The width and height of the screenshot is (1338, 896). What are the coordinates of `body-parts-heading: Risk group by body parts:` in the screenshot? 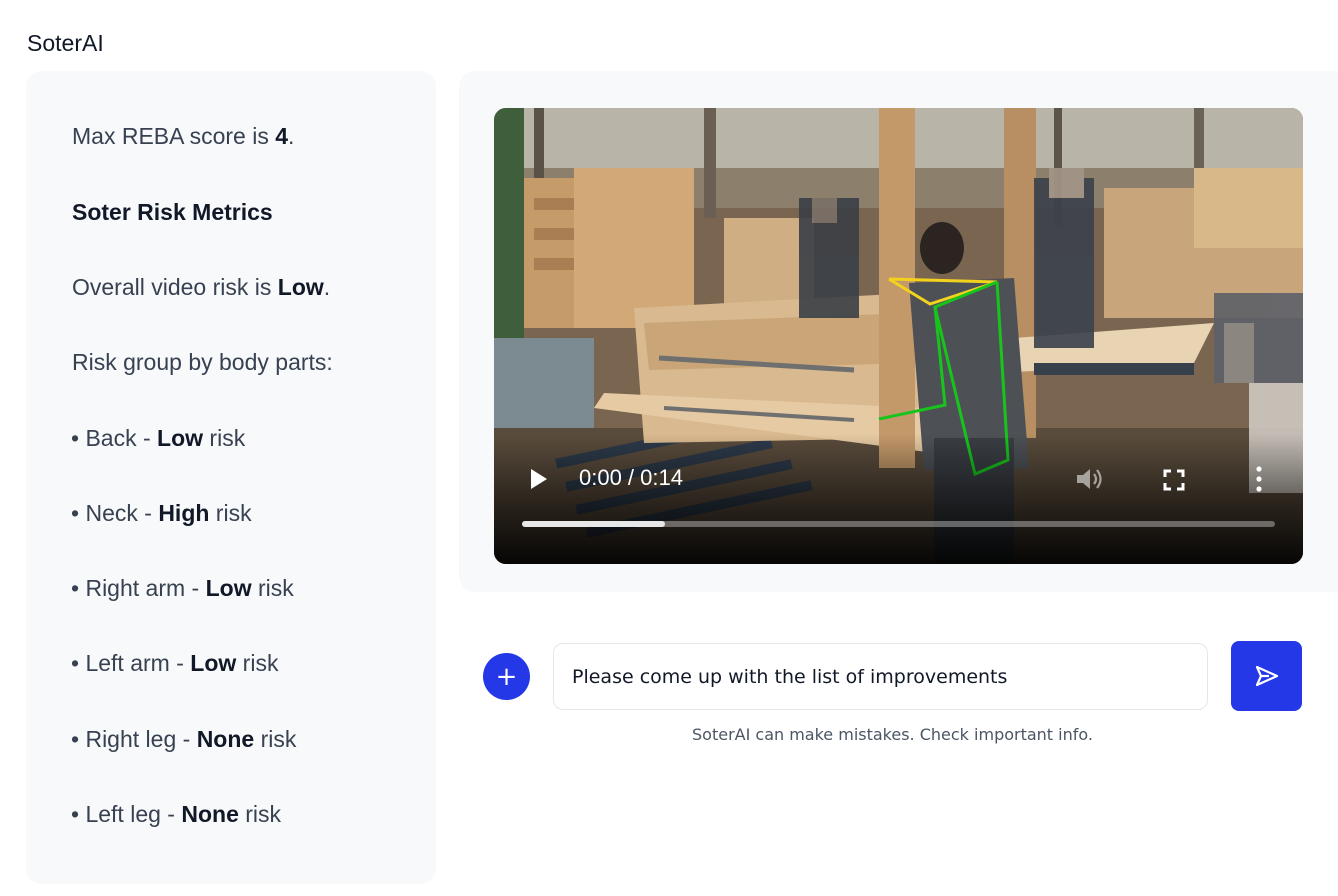 It's located at (202, 362).